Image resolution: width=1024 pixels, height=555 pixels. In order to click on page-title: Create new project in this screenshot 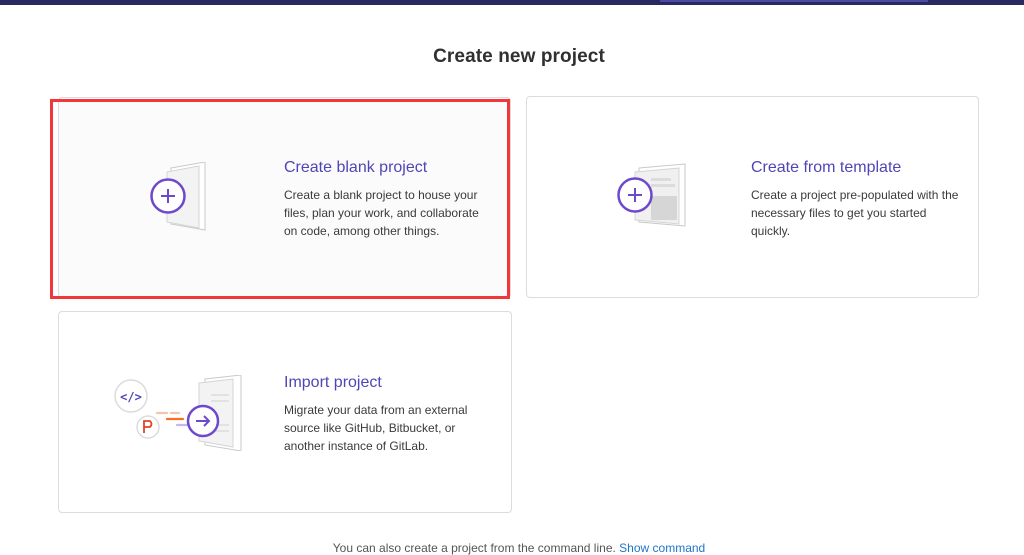, I will do `click(519, 56)`.